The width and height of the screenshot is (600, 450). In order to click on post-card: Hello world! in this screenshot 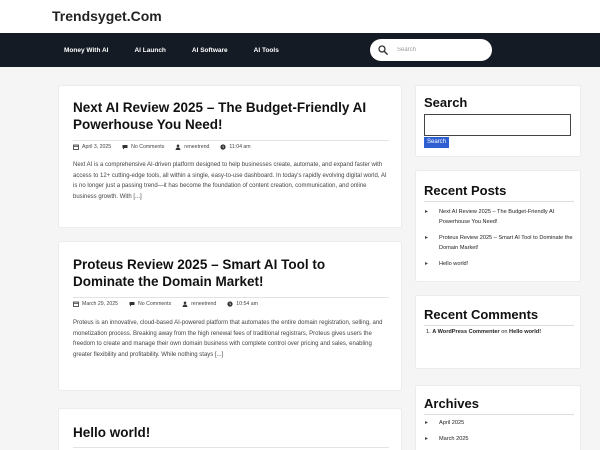, I will do `click(230, 429)`.